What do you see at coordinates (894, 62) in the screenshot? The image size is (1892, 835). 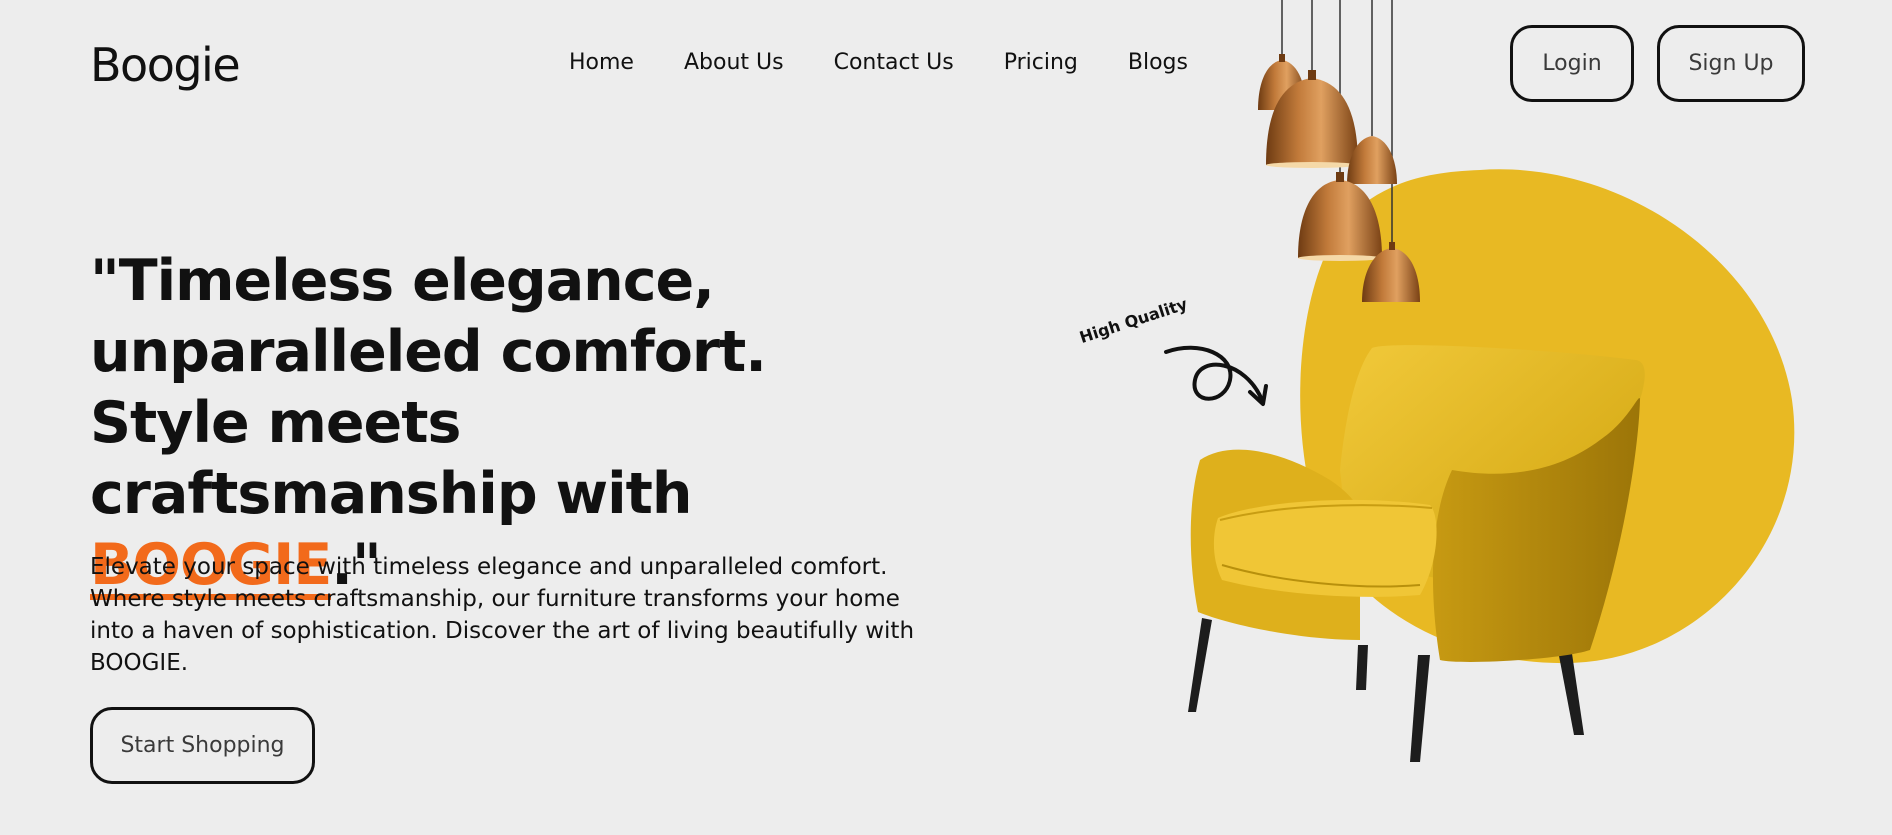 I see `nav-contact-us: Contact Us` at bounding box center [894, 62].